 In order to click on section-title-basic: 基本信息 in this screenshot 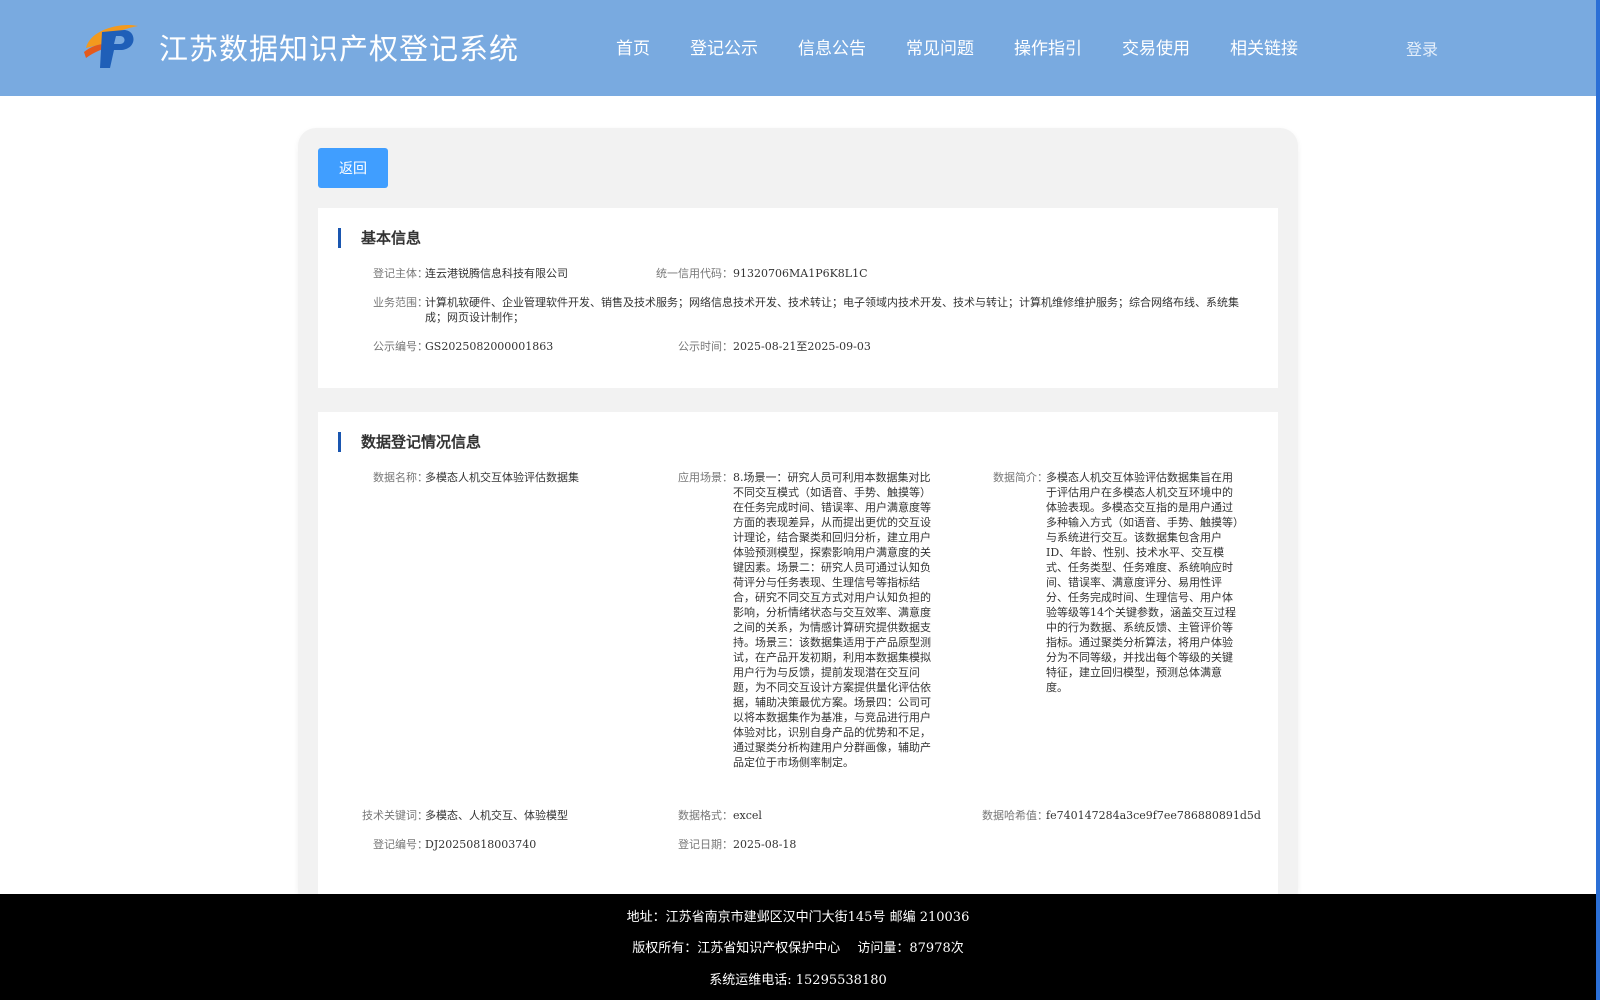, I will do `click(379, 238)`.